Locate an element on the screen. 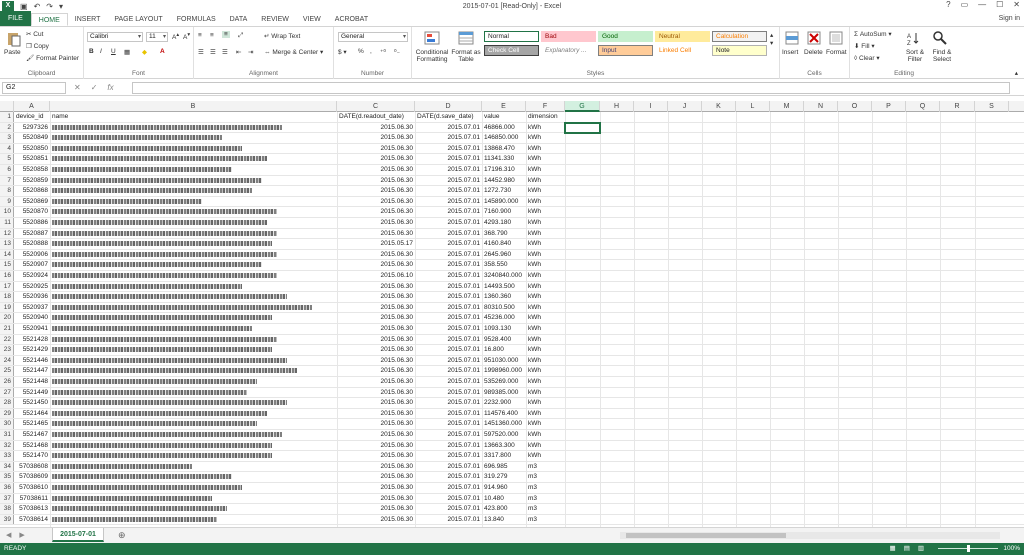  column-header-j: J is located at coordinates (685, 106).